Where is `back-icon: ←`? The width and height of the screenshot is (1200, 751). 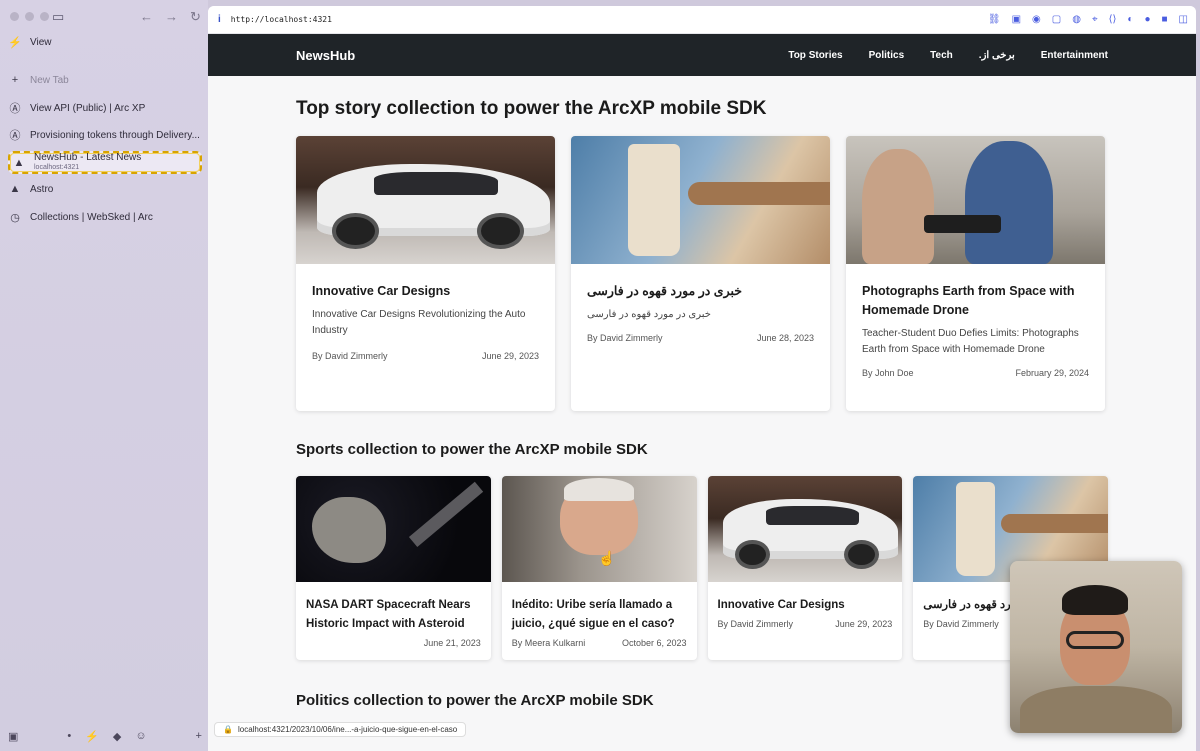 back-icon: ← is located at coordinates (146, 17).